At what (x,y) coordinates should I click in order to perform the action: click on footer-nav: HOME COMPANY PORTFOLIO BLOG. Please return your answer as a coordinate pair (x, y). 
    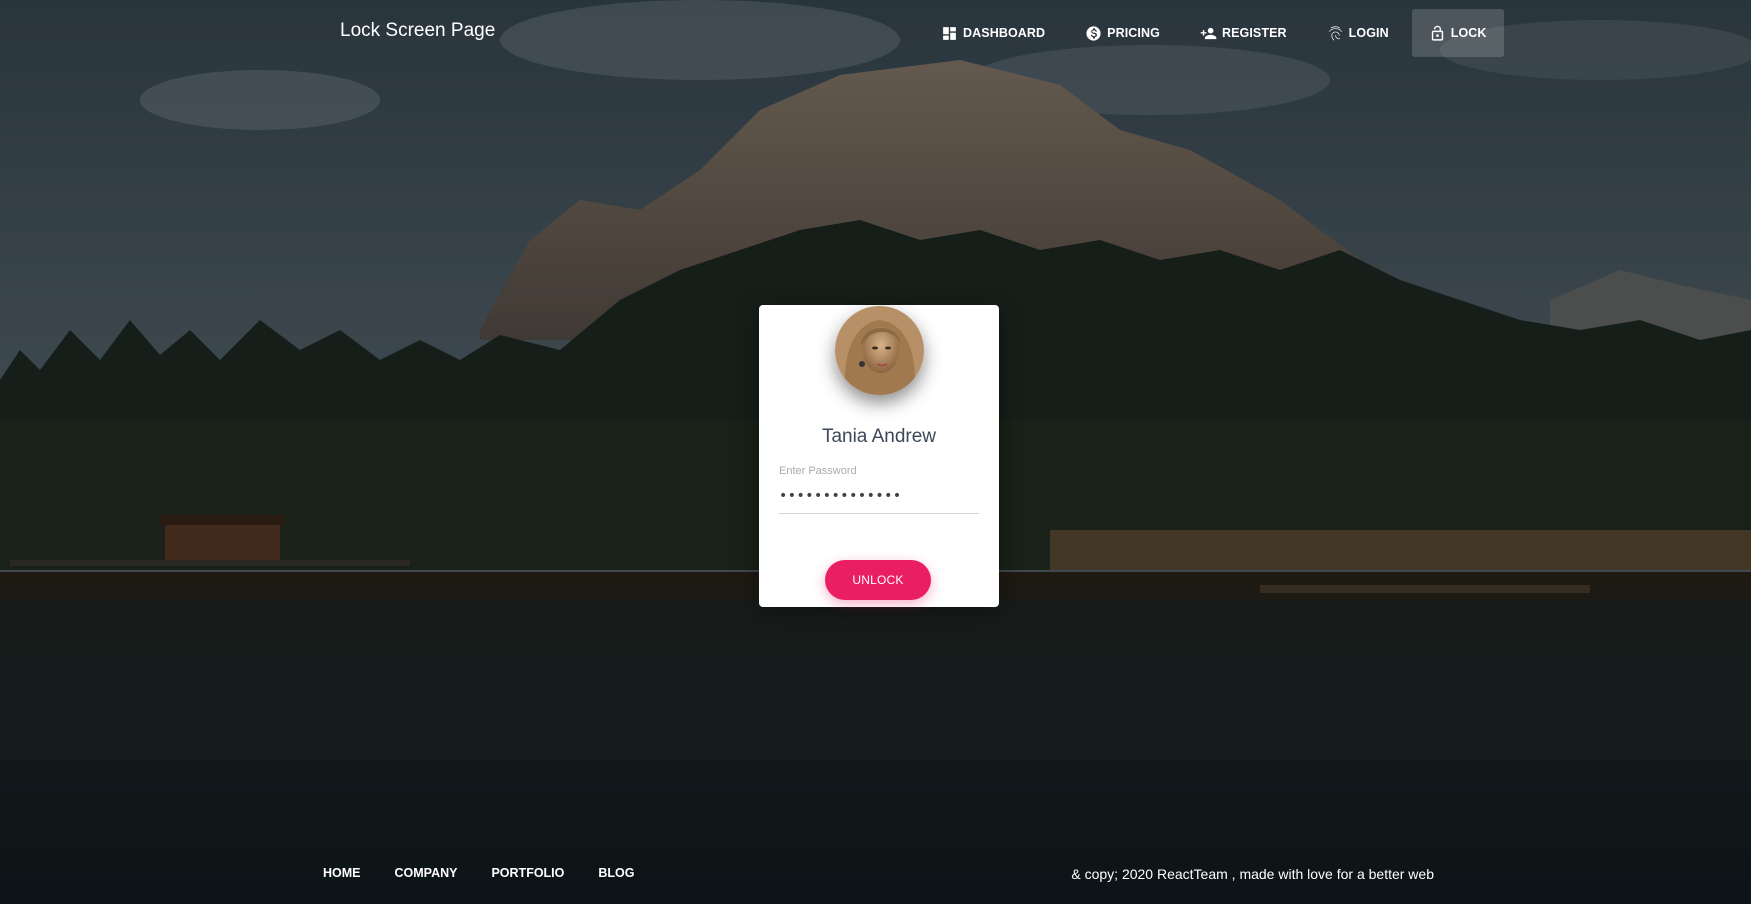
    Looking at the image, I should click on (496, 873).